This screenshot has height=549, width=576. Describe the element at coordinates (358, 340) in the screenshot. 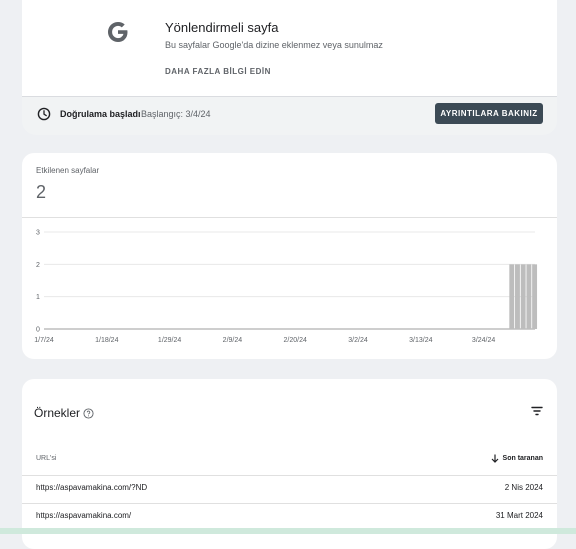

I see `x-tick-label: 3/2/24` at that location.